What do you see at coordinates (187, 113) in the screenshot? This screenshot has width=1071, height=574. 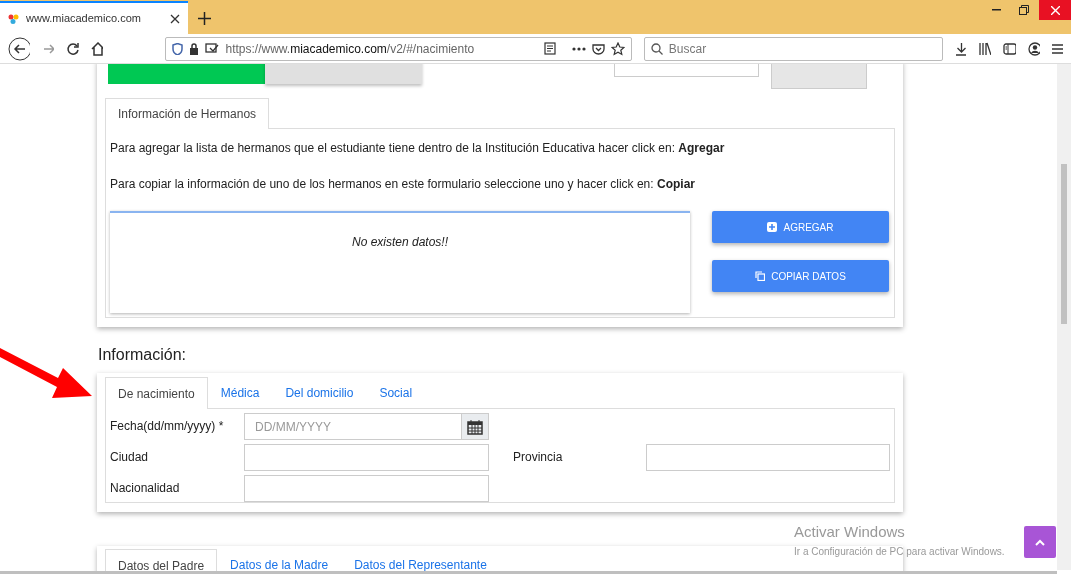 I see `tab: Información de Hermanos` at bounding box center [187, 113].